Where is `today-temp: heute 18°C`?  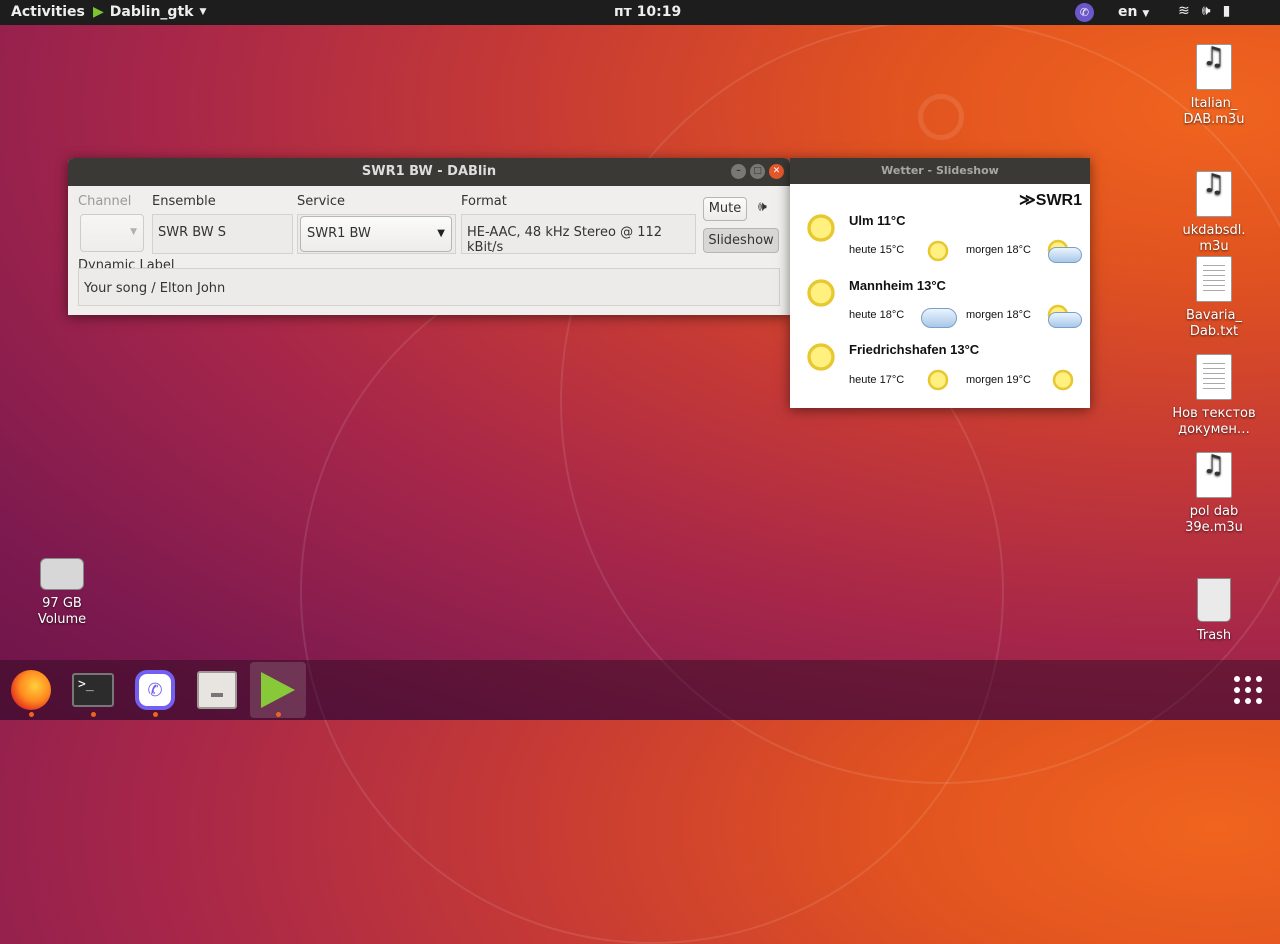 today-temp: heute 18°C is located at coordinates (877, 315).